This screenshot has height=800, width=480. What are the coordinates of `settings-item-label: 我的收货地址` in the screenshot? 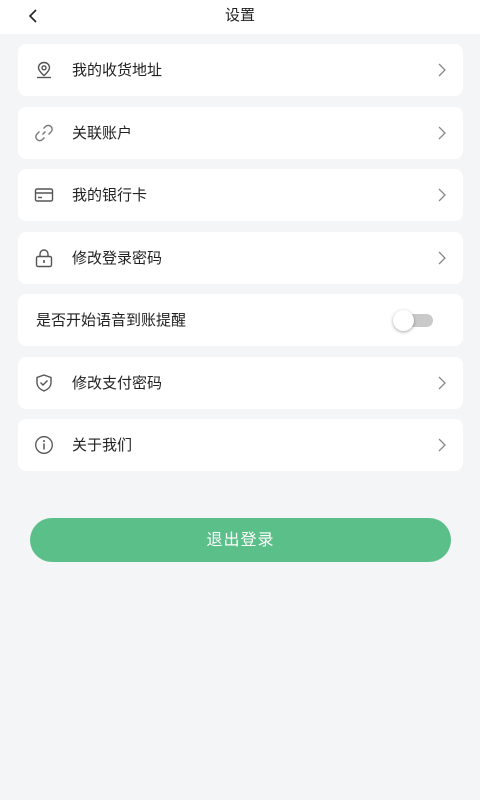 It's located at (117, 70).